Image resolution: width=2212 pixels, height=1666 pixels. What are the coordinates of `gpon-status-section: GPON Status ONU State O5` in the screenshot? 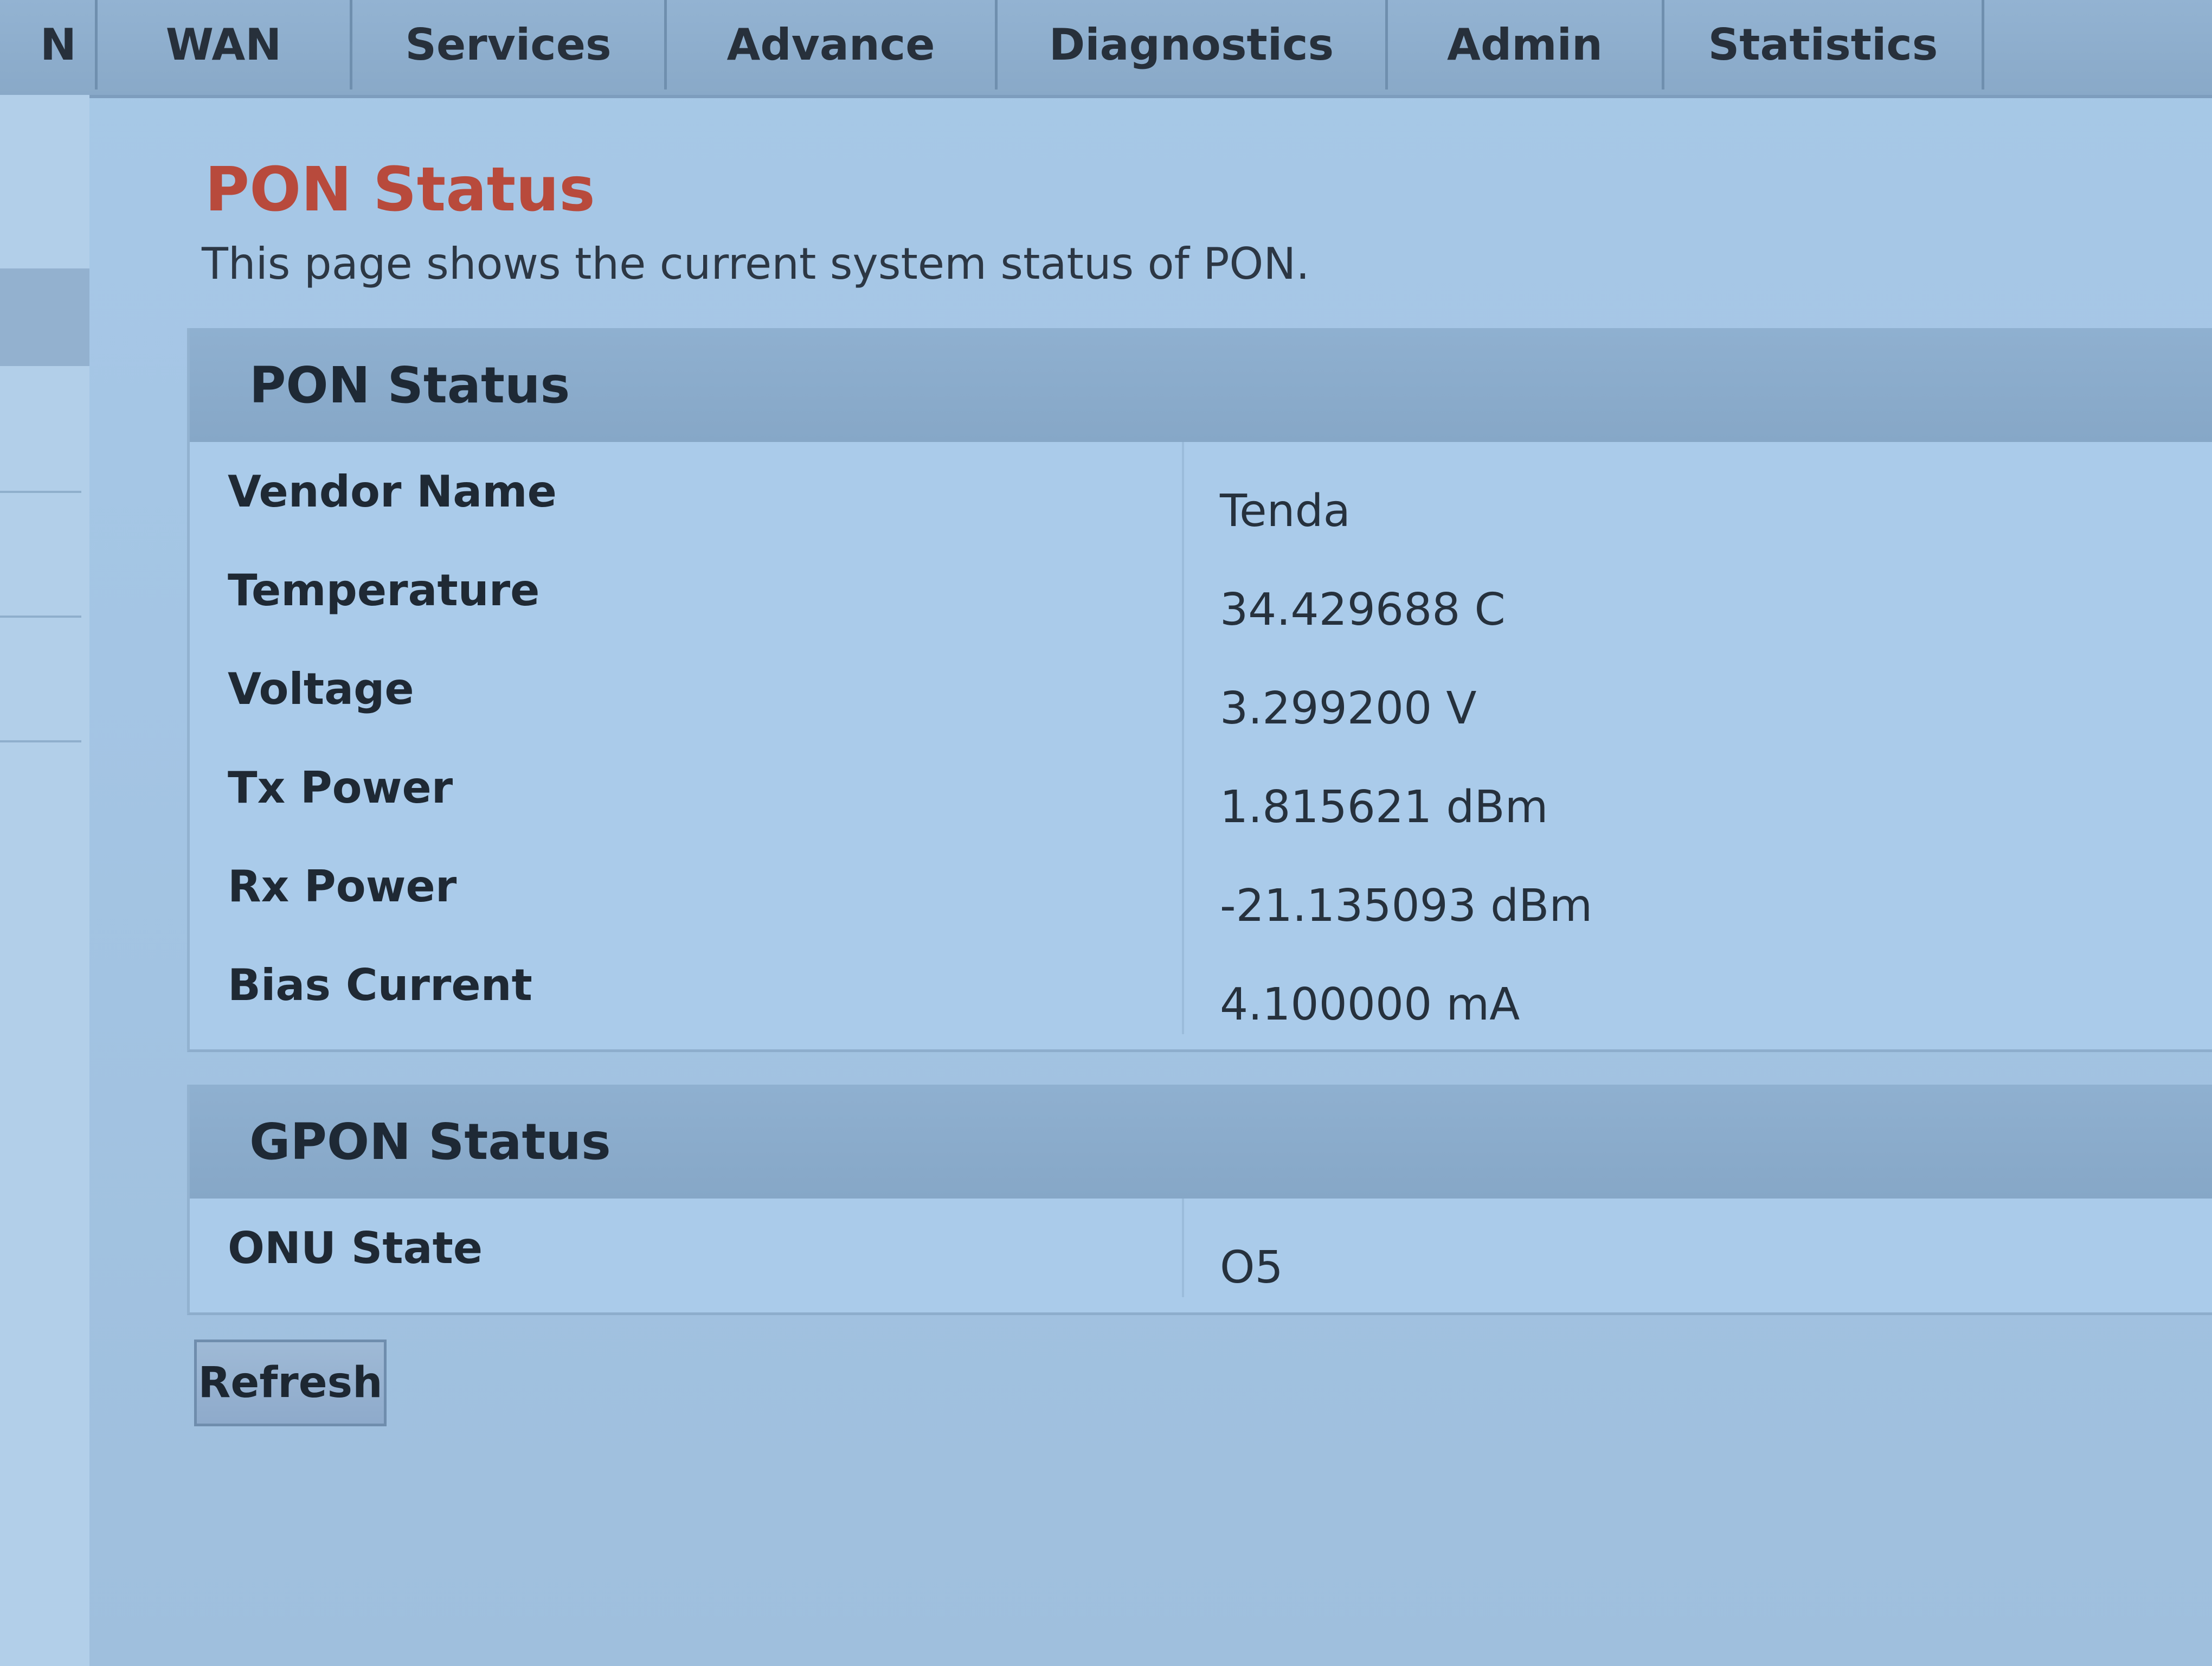 It's located at (1199, 1200).